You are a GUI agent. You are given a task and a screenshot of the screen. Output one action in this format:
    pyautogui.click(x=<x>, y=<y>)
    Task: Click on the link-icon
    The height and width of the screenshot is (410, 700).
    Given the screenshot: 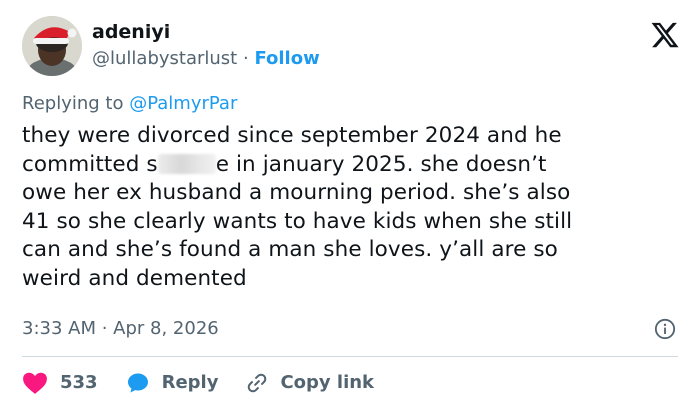 What is the action you would take?
    pyautogui.click(x=257, y=383)
    